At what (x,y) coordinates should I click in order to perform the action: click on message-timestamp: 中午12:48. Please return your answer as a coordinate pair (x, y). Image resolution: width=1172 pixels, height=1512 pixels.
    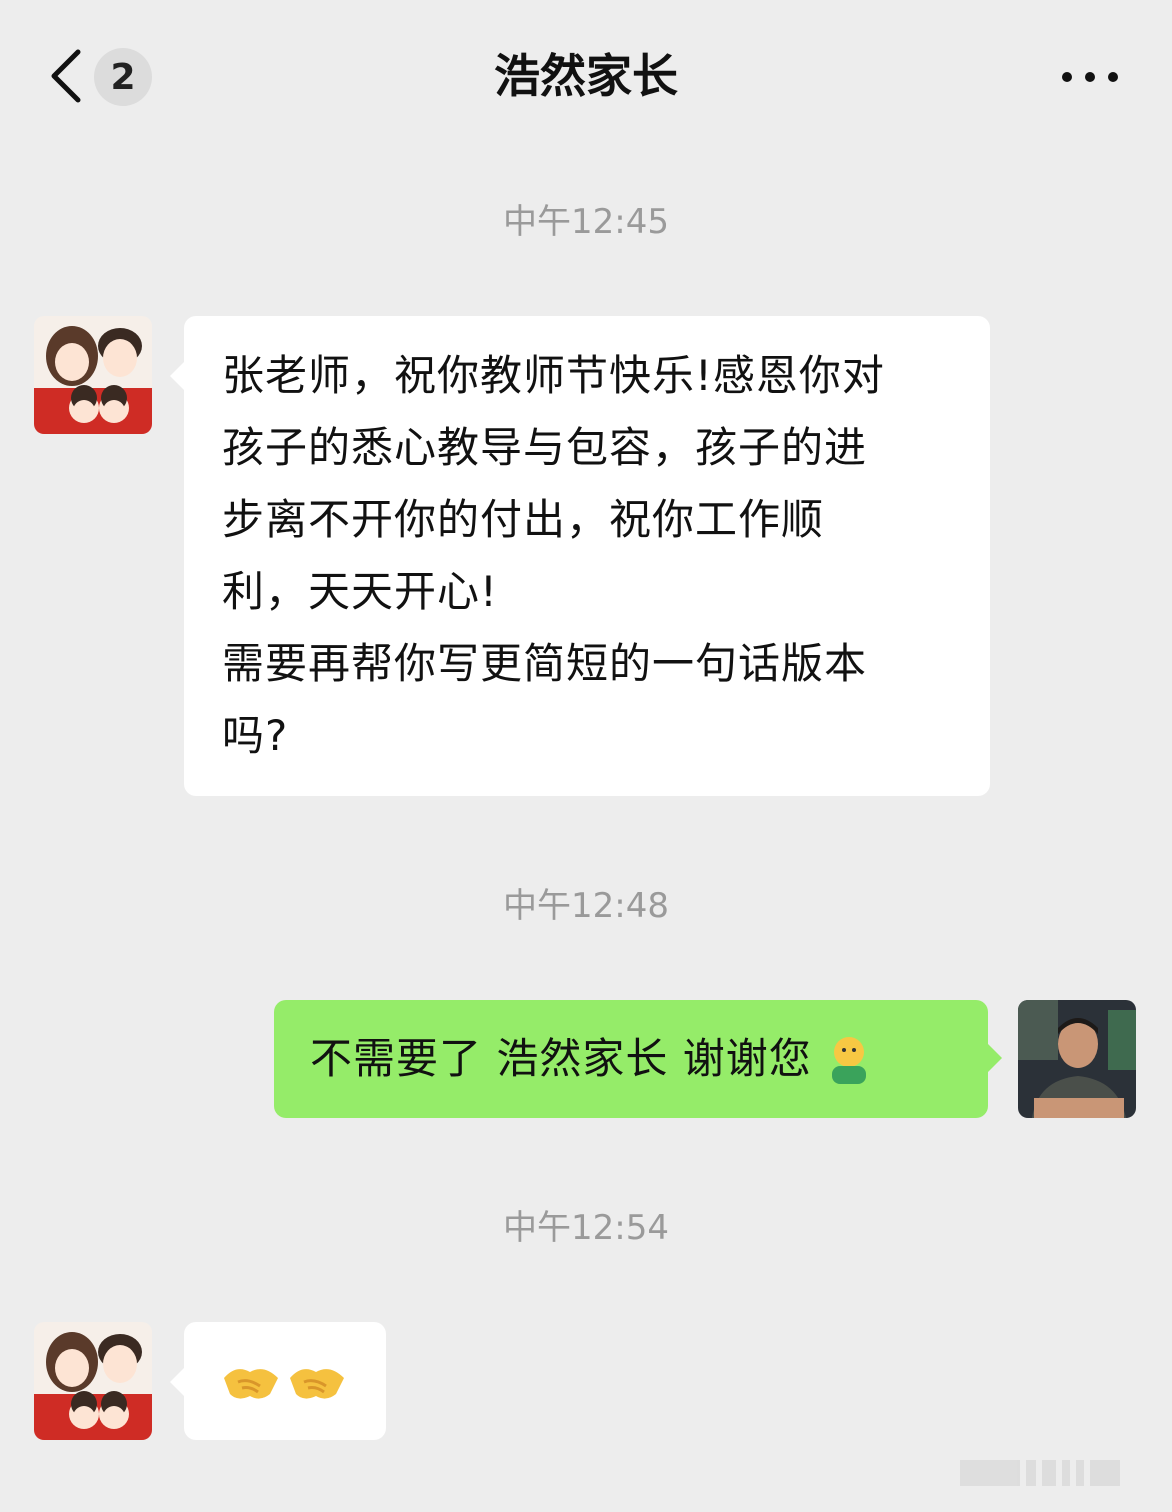
    Looking at the image, I should click on (586, 906).